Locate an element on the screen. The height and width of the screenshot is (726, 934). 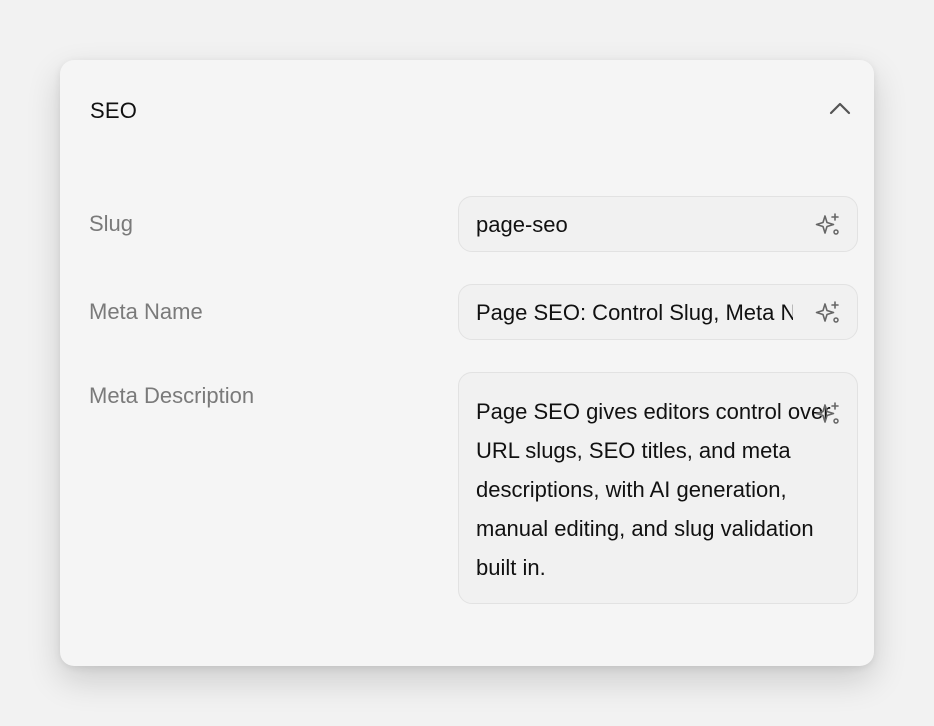
seo-panel-title: SEO is located at coordinates (114, 110).